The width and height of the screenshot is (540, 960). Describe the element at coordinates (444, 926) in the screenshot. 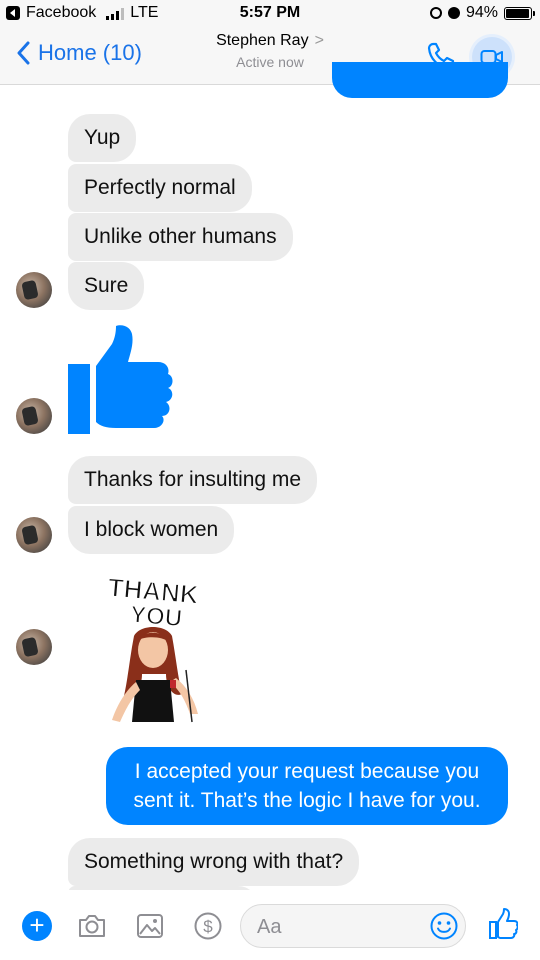

I see `emoji-icon` at that location.